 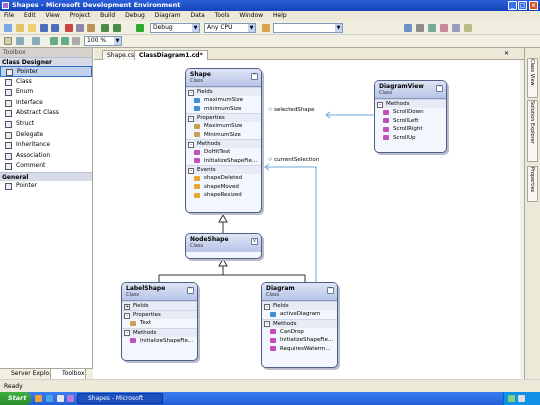 I want to click on redo-icon, so click(x=117, y=28).